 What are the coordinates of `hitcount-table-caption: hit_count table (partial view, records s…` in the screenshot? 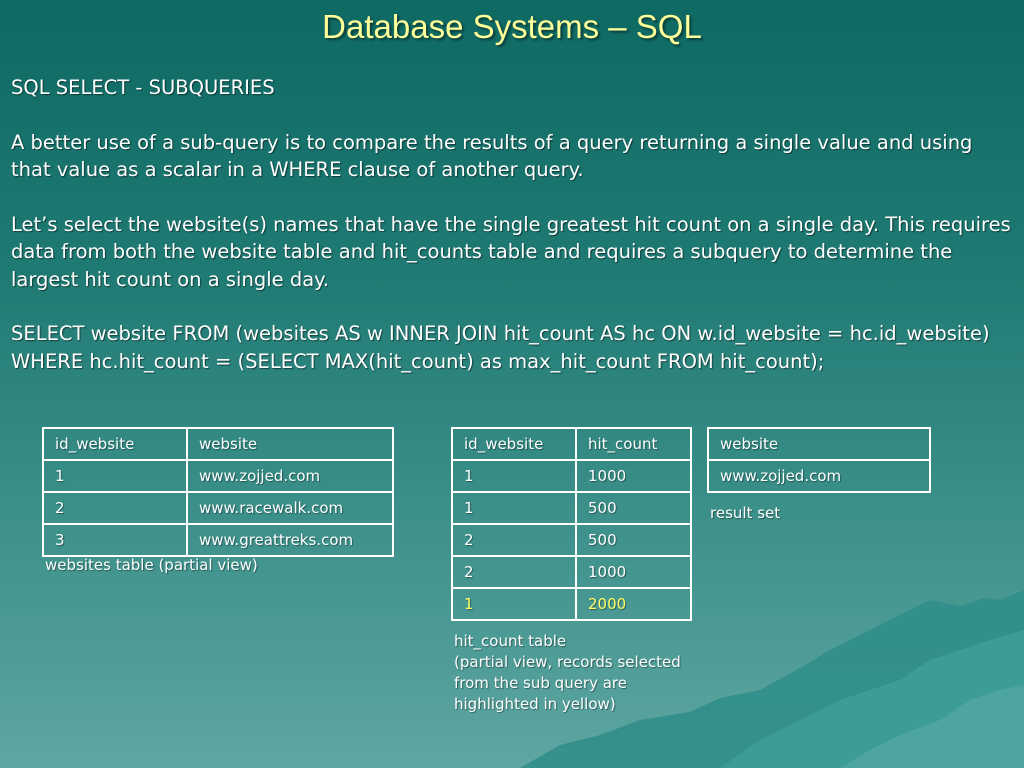 It's located at (567, 673).